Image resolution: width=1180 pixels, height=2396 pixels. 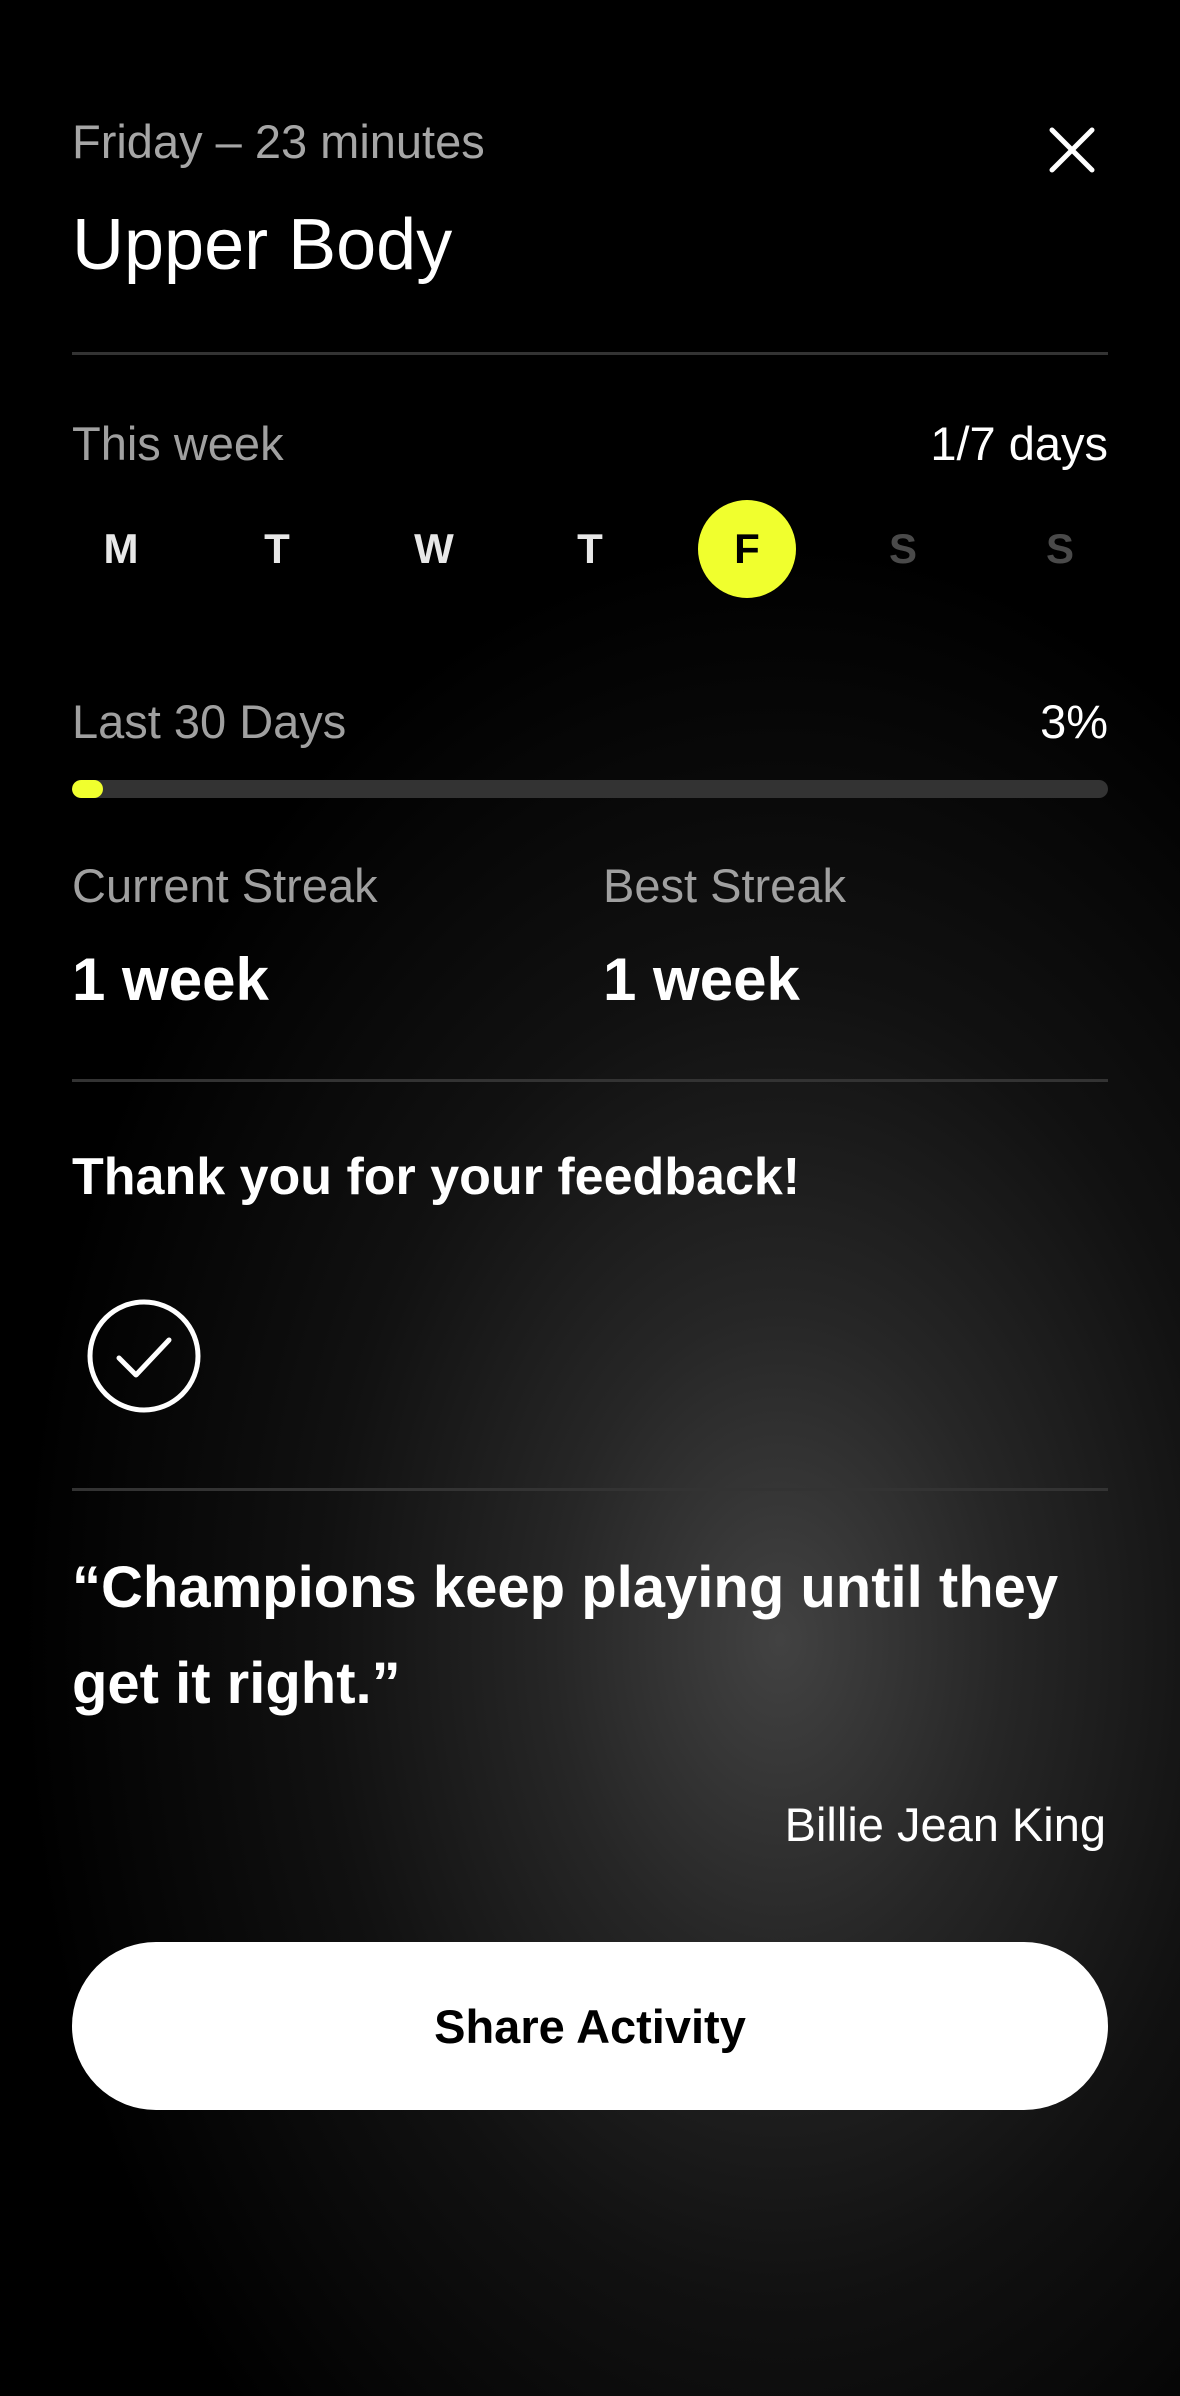 I want to click on day-saturday: S, so click(x=902, y=548).